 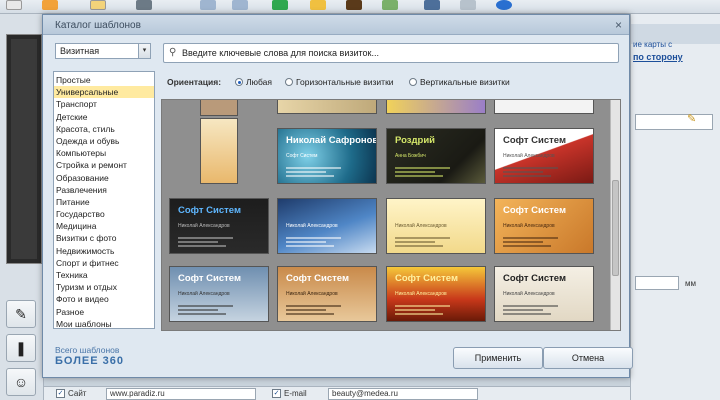 What do you see at coordinates (504, 5) in the screenshot?
I see `help-icon` at bounding box center [504, 5].